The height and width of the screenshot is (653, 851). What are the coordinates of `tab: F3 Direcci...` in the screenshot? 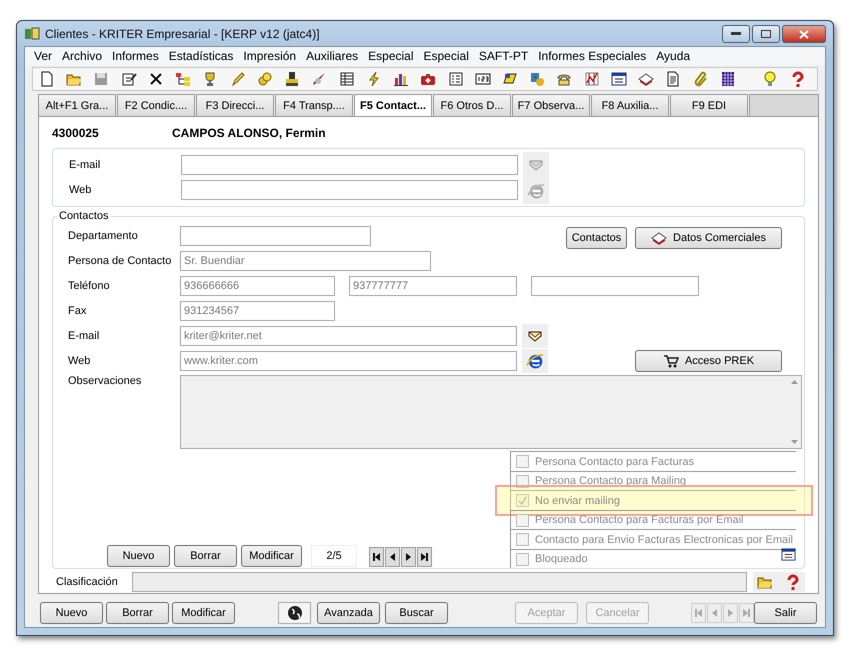 It's located at (235, 105).